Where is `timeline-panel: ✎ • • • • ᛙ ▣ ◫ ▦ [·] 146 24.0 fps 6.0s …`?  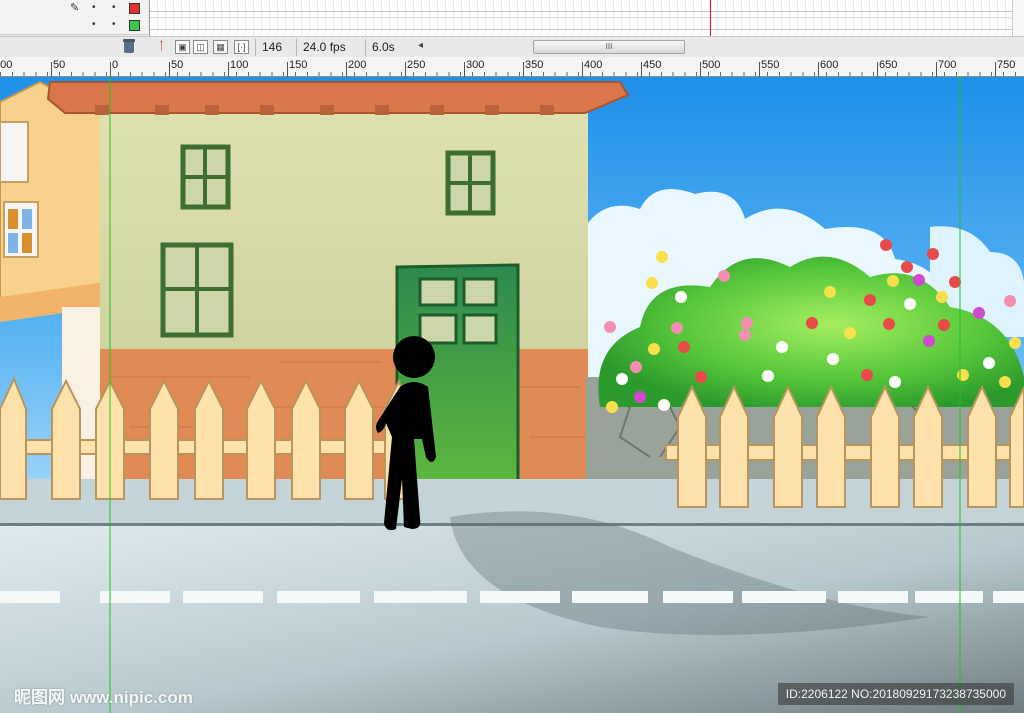
timeline-panel: ✎ • • • • ᛙ ▣ ◫ ▦ [·] 146 24.0 fps 6.0s … is located at coordinates (512, 28).